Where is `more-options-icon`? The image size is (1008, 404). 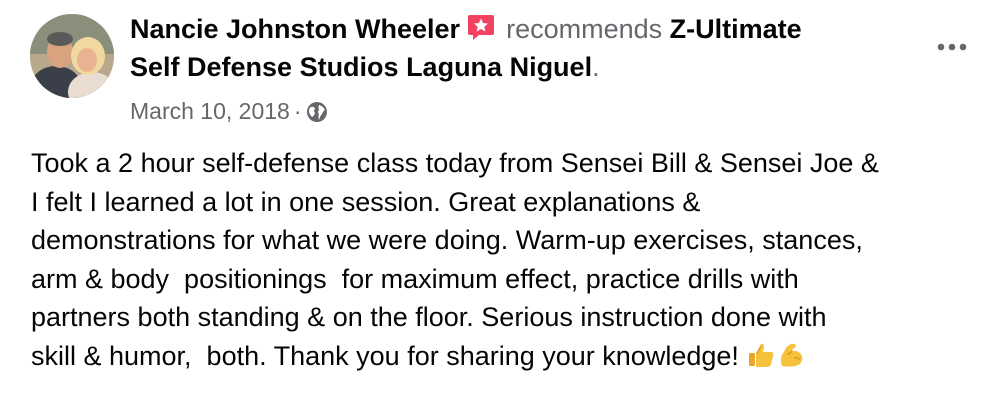
more-options-icon is located at coordinates (952, 47).